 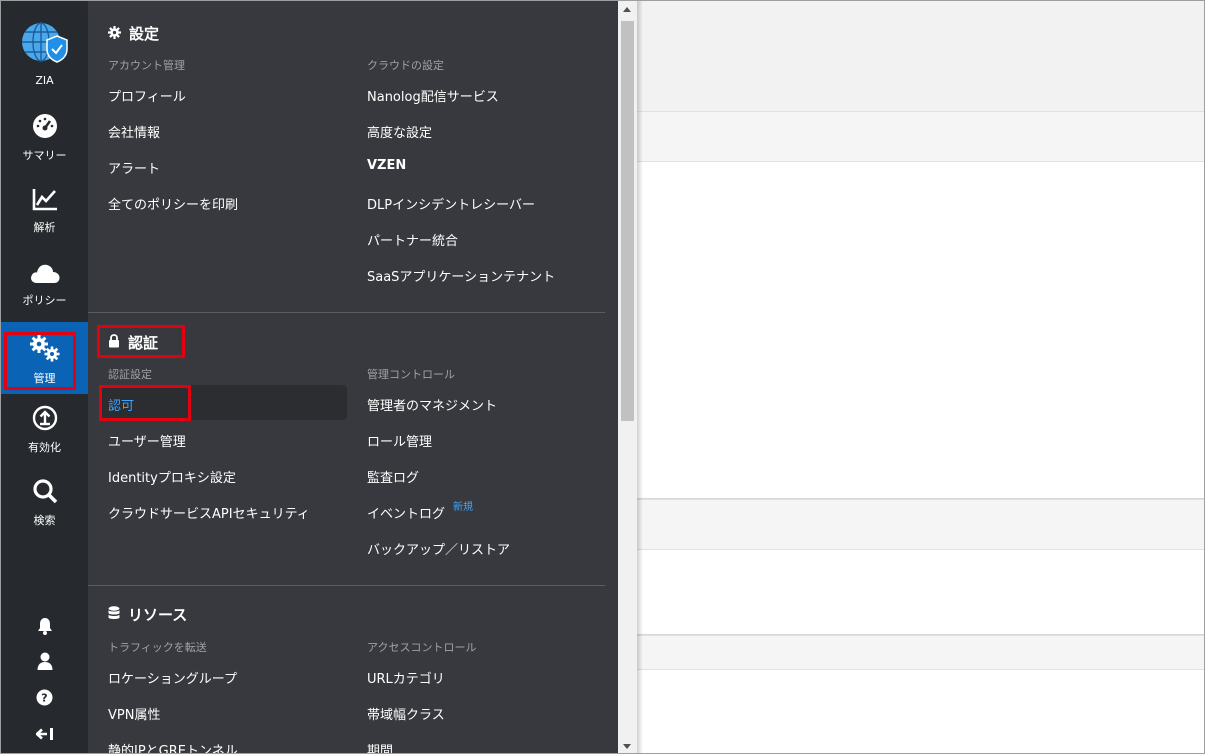 What do you see at coordinates (158, 615) in the screenshot?
I see `resources-title-text: リソース` at bounding box center [158, 615].